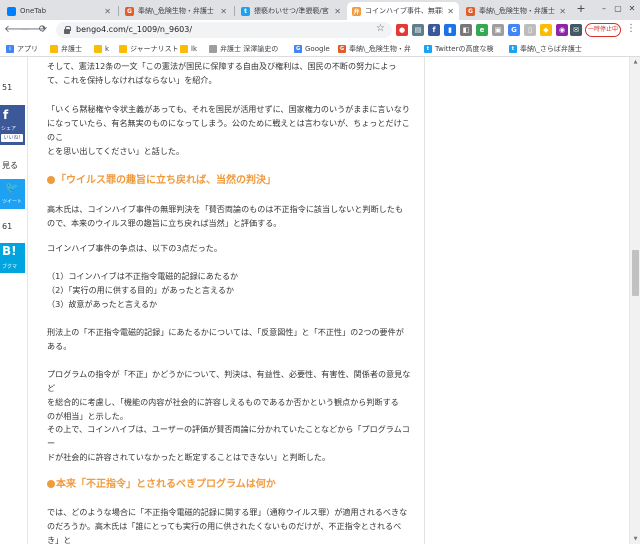 Image resolution: width=640 pixels, height=544 pixels. I want to click on back-button: 🡐, so click(17, 30).